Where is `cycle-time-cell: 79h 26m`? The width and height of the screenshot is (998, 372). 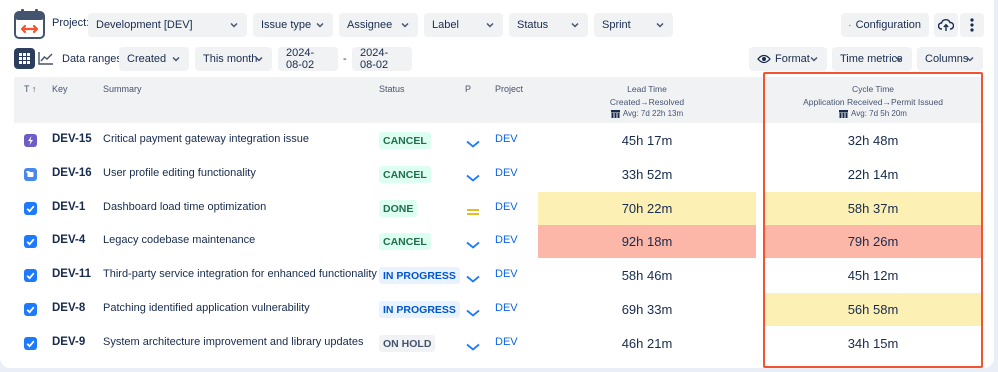
cycle-time-cell: 79h 26m is located at coordinates (873, 241).